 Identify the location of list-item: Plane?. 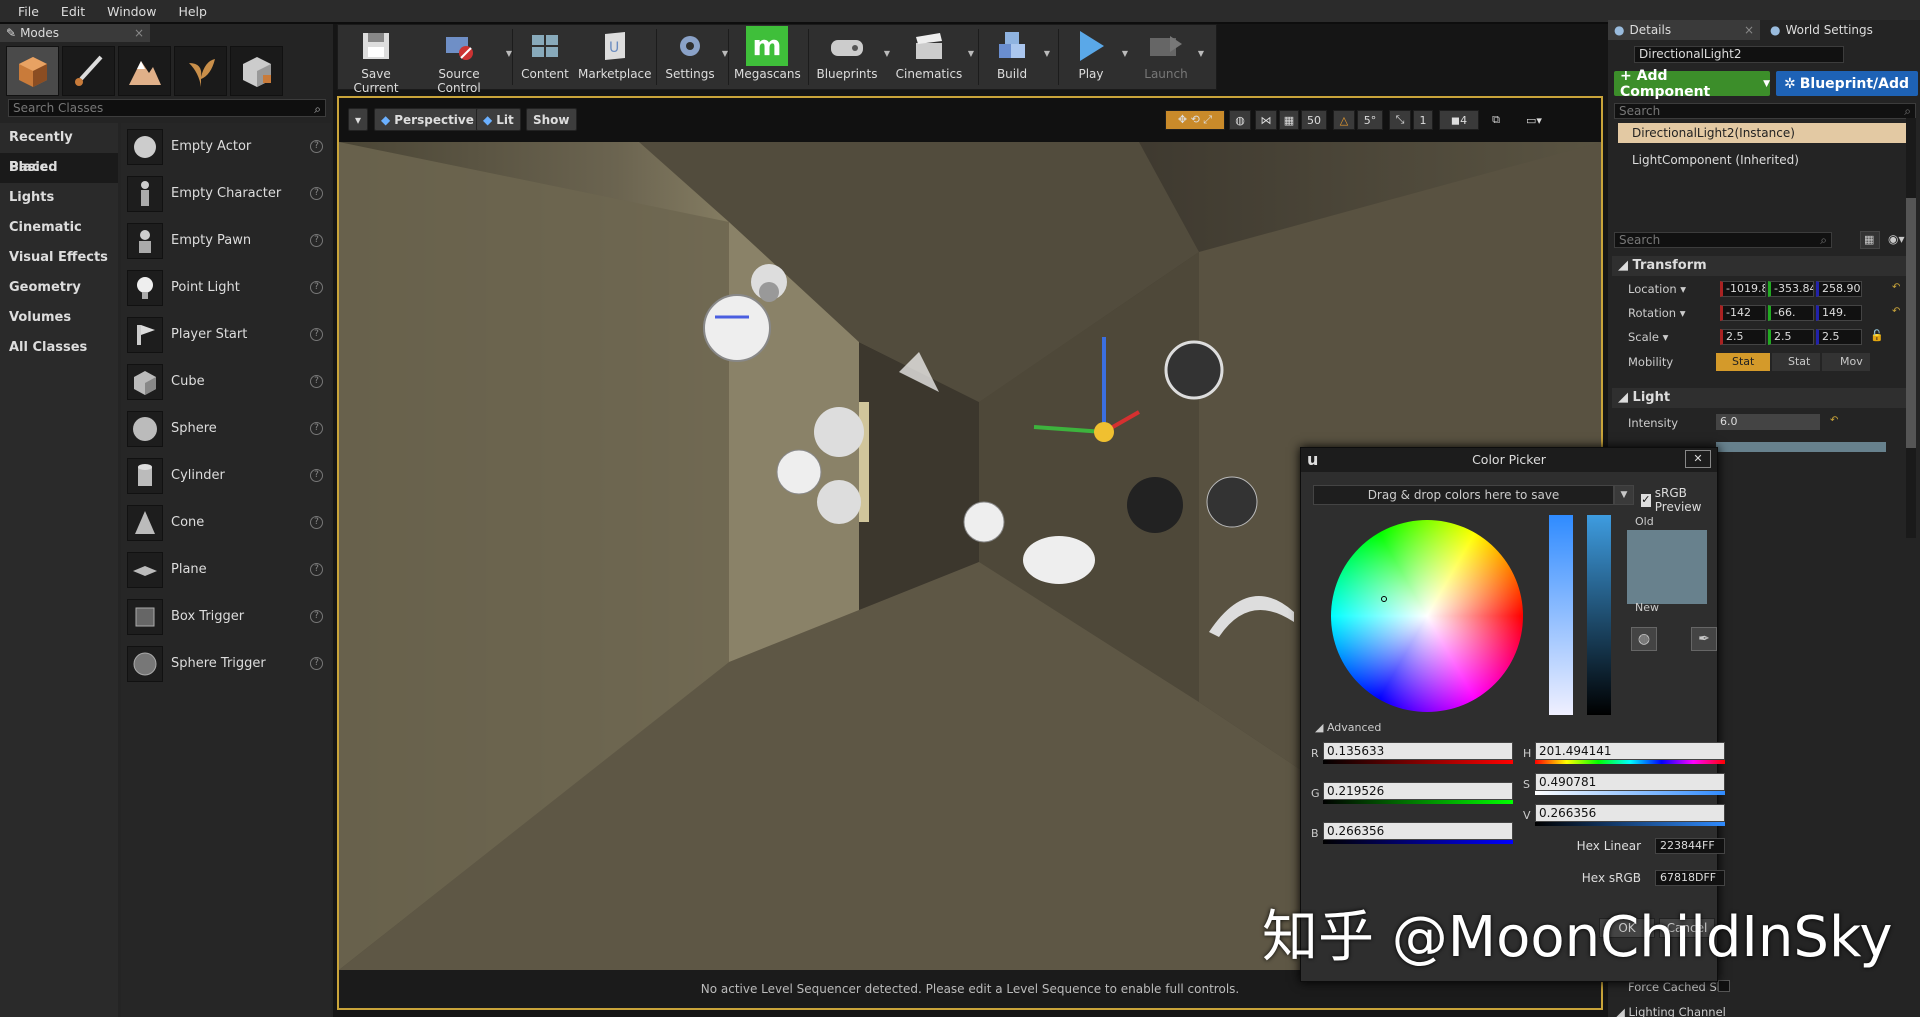
(226, 569).